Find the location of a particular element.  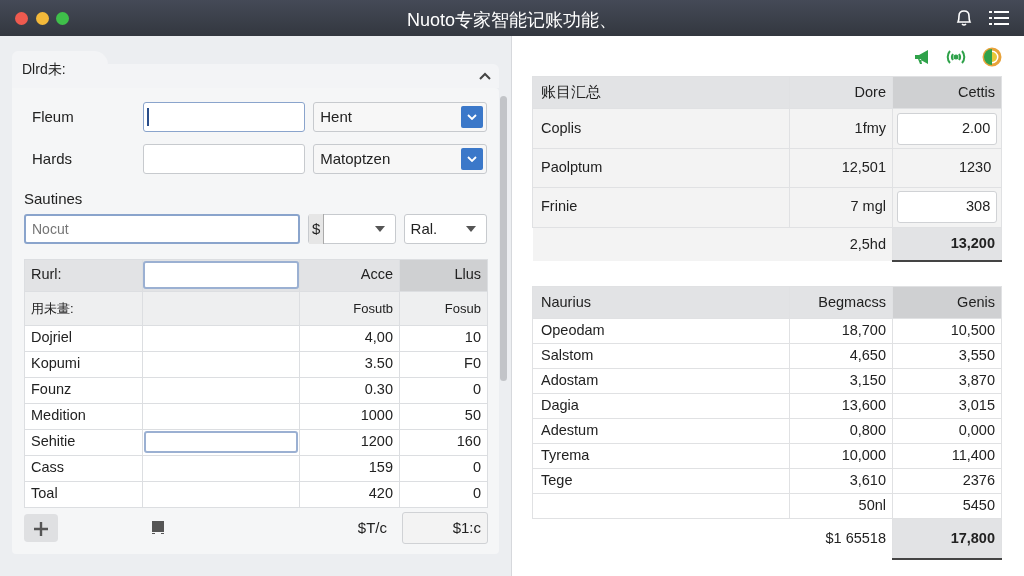

table-cell: Tege is located at coordinates (661, 481).